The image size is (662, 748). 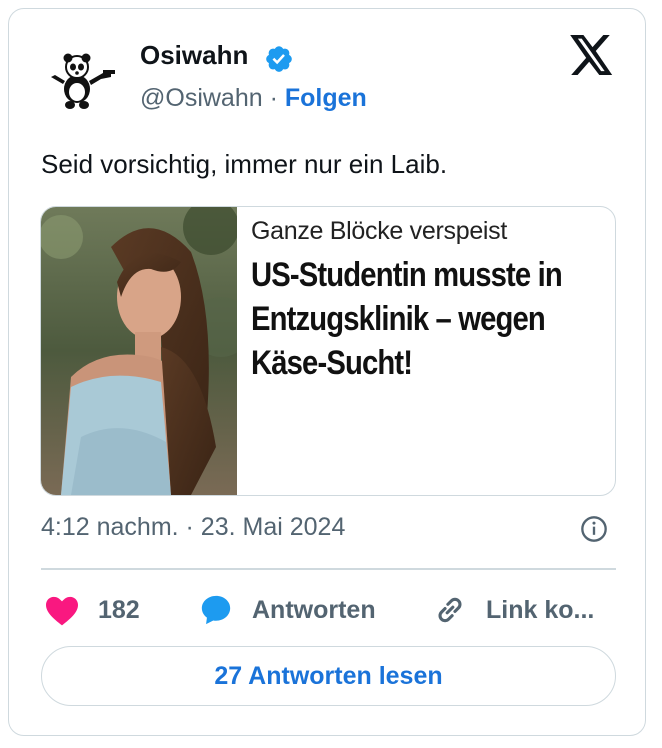 I want to click on reply-label: Antworten, so click(x=314, y=609).